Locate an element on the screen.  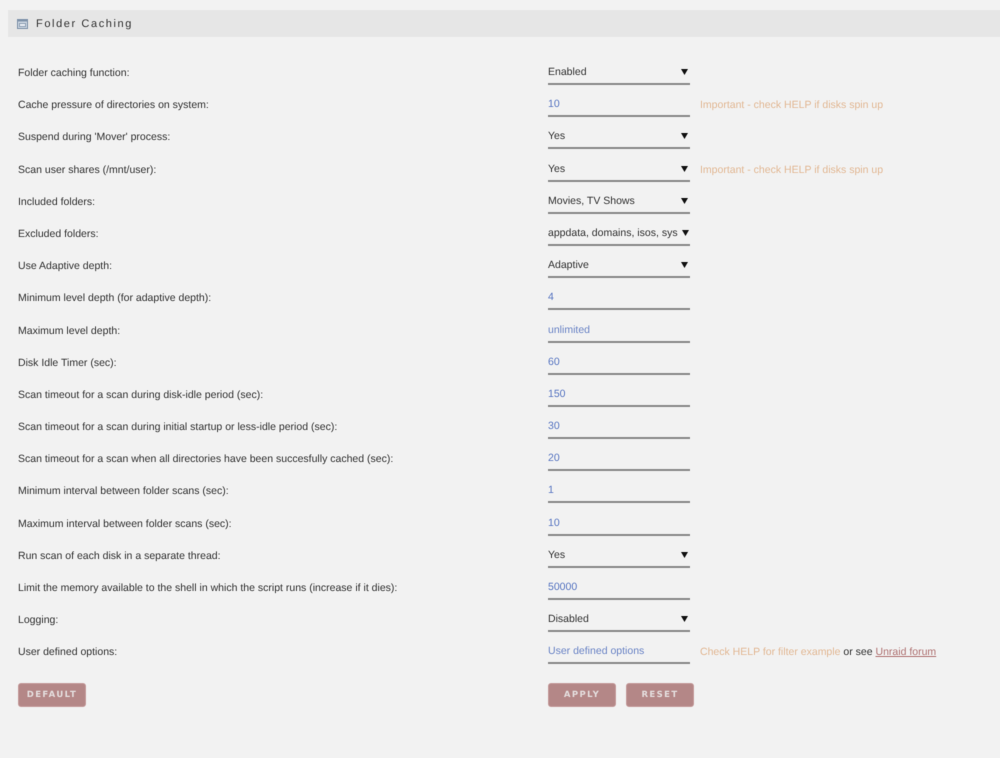
apply-button: APPLY is located at coordinates (582, 695).